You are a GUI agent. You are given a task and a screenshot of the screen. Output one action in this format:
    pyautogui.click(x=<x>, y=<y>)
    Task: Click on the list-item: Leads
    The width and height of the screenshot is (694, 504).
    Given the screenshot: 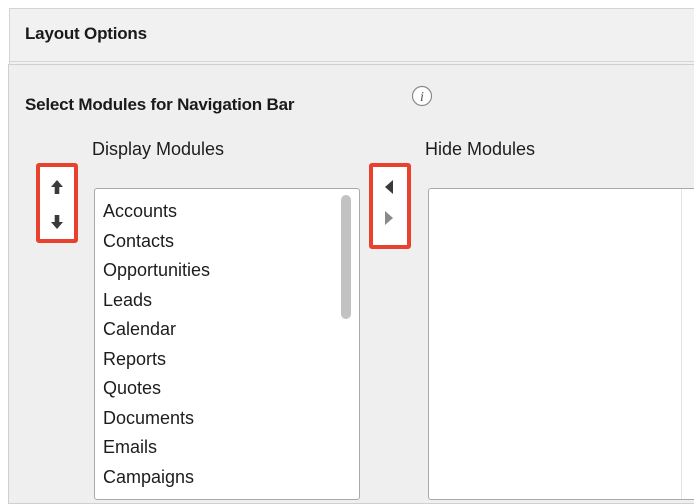 What is the action you would take?
    pyautogui.click(x=156, y=301)
    